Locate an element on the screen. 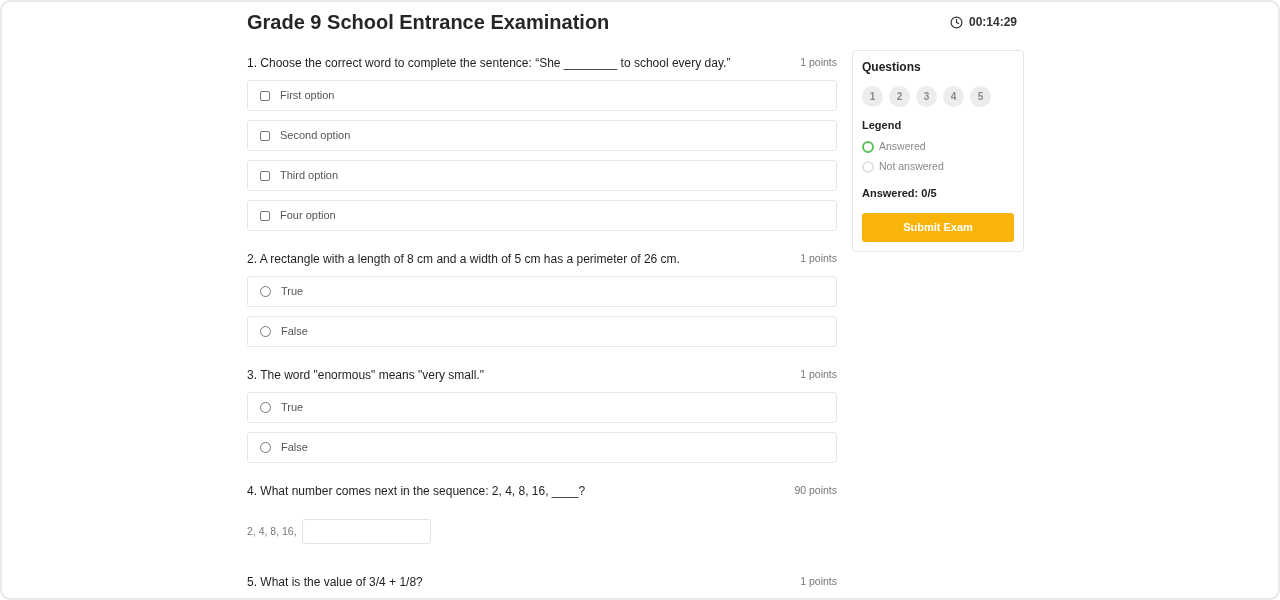 This screenshot has width=1280, height=600. question-text: 5. What is the value of 3/4 + 1/8? is located at coordinates (335, 582).